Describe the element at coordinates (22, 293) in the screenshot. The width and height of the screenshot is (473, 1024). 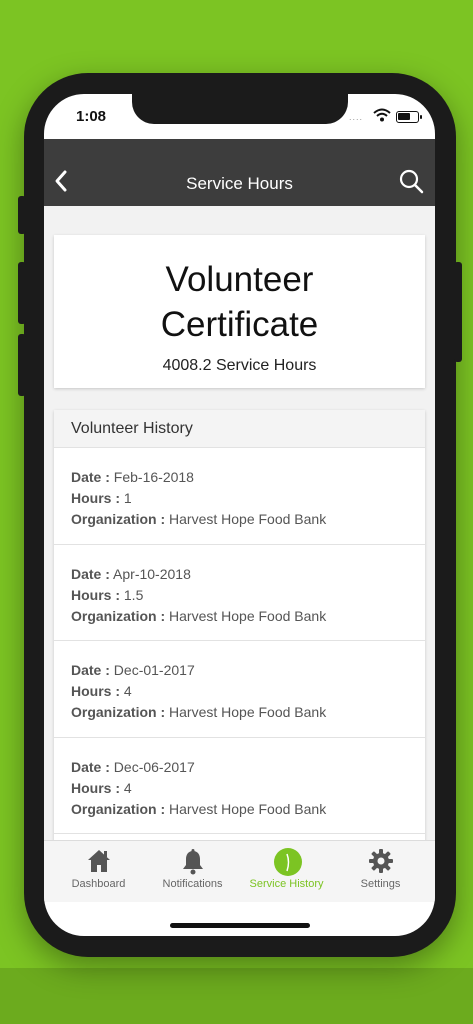
I see `volume-up-button` at that location.